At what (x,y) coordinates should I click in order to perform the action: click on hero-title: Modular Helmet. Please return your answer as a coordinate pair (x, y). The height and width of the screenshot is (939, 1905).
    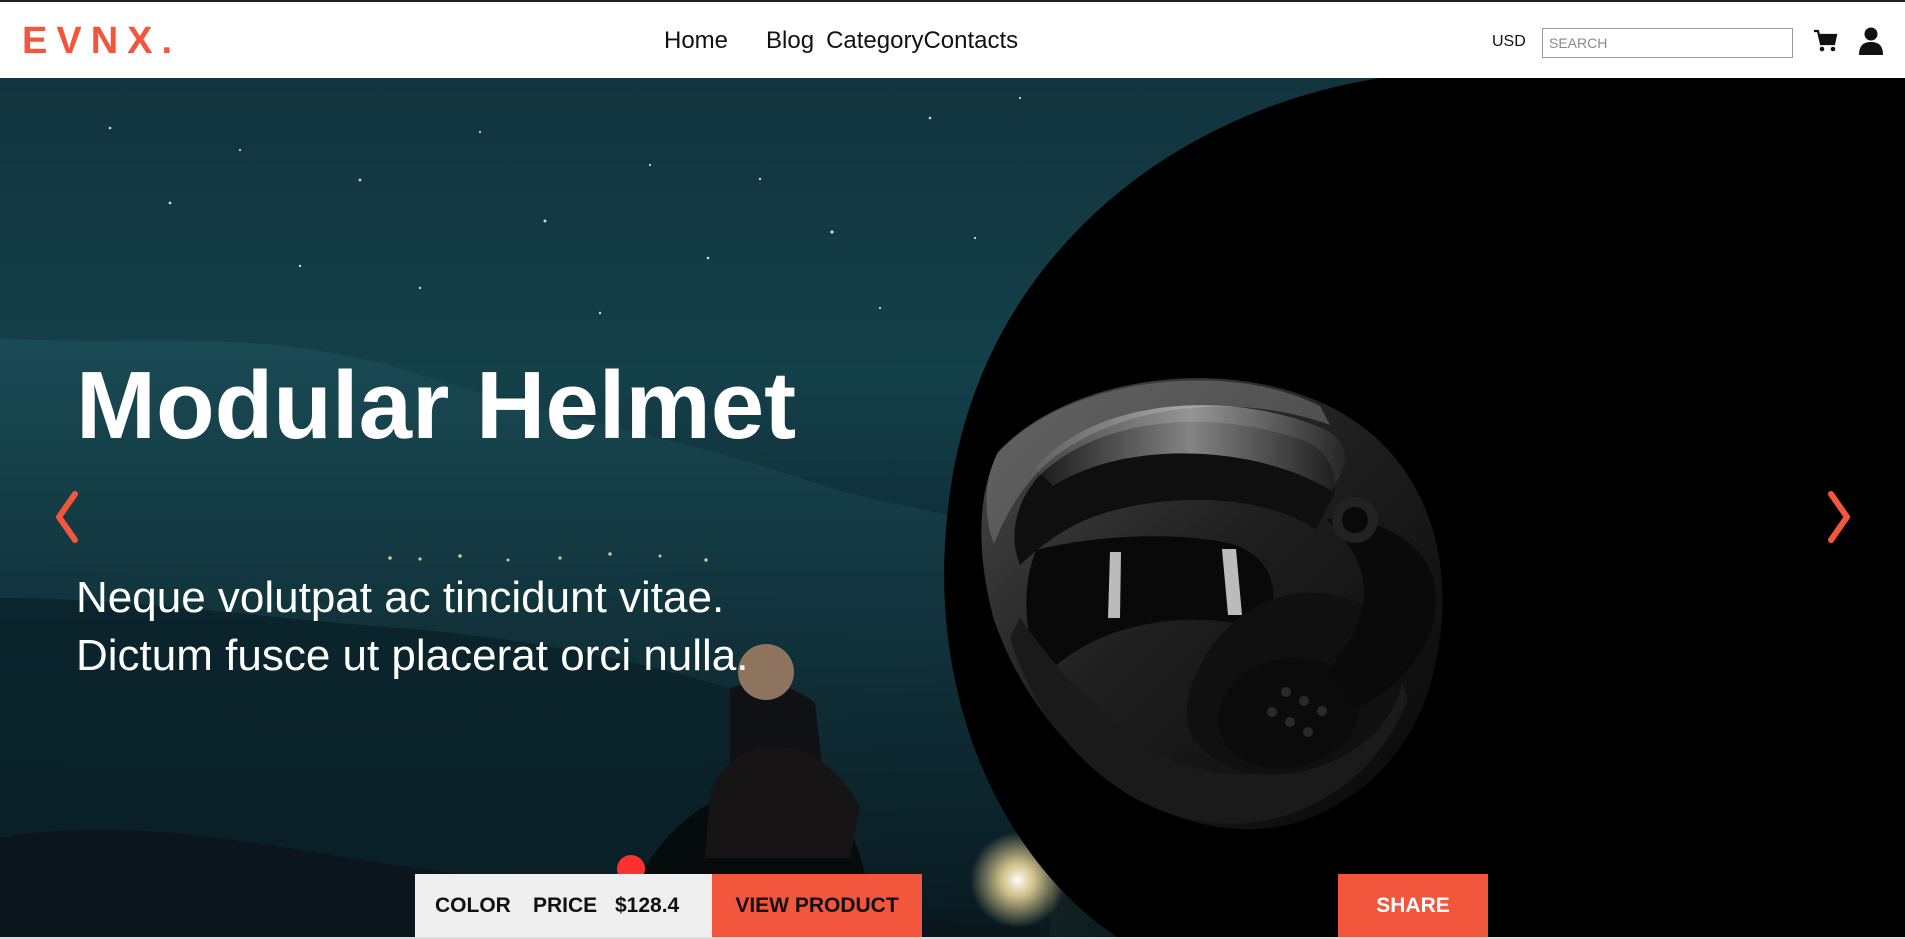
    Looking at the image, I should click on (436, 405).